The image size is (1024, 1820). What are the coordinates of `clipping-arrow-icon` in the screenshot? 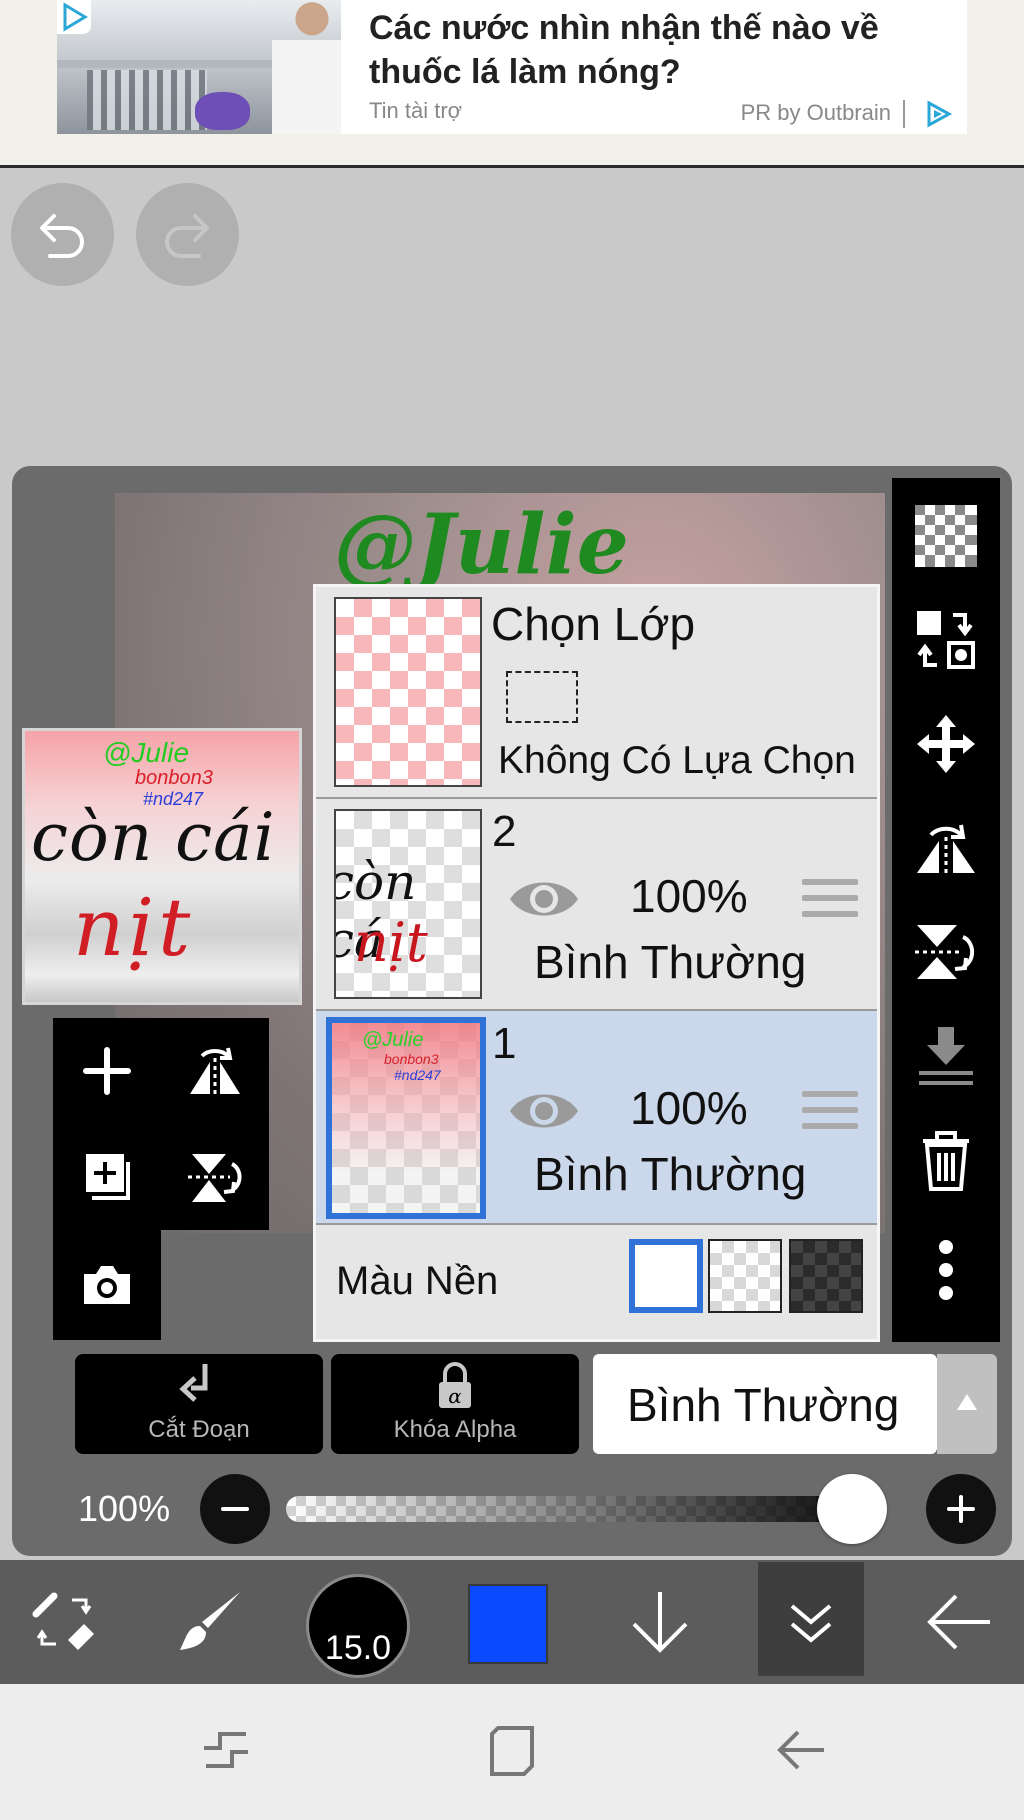 It's located at (193, 1383).